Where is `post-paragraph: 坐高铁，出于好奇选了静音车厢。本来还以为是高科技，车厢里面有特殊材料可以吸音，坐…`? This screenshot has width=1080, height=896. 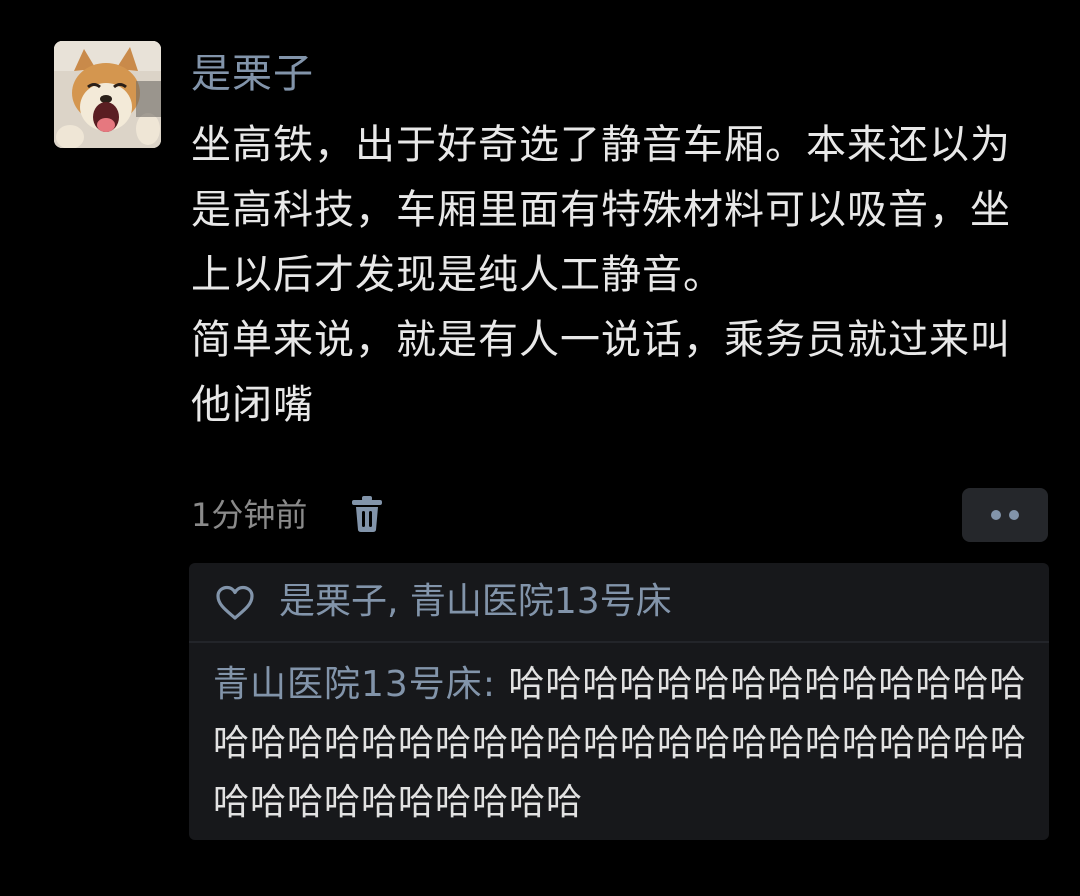
post-paragraph: 坐高铁，出于好奇选了静音车厢。本来还以为是高科技，车厢里面有特殊材料可以吸音，坐… is located at coordinates (601, 210).